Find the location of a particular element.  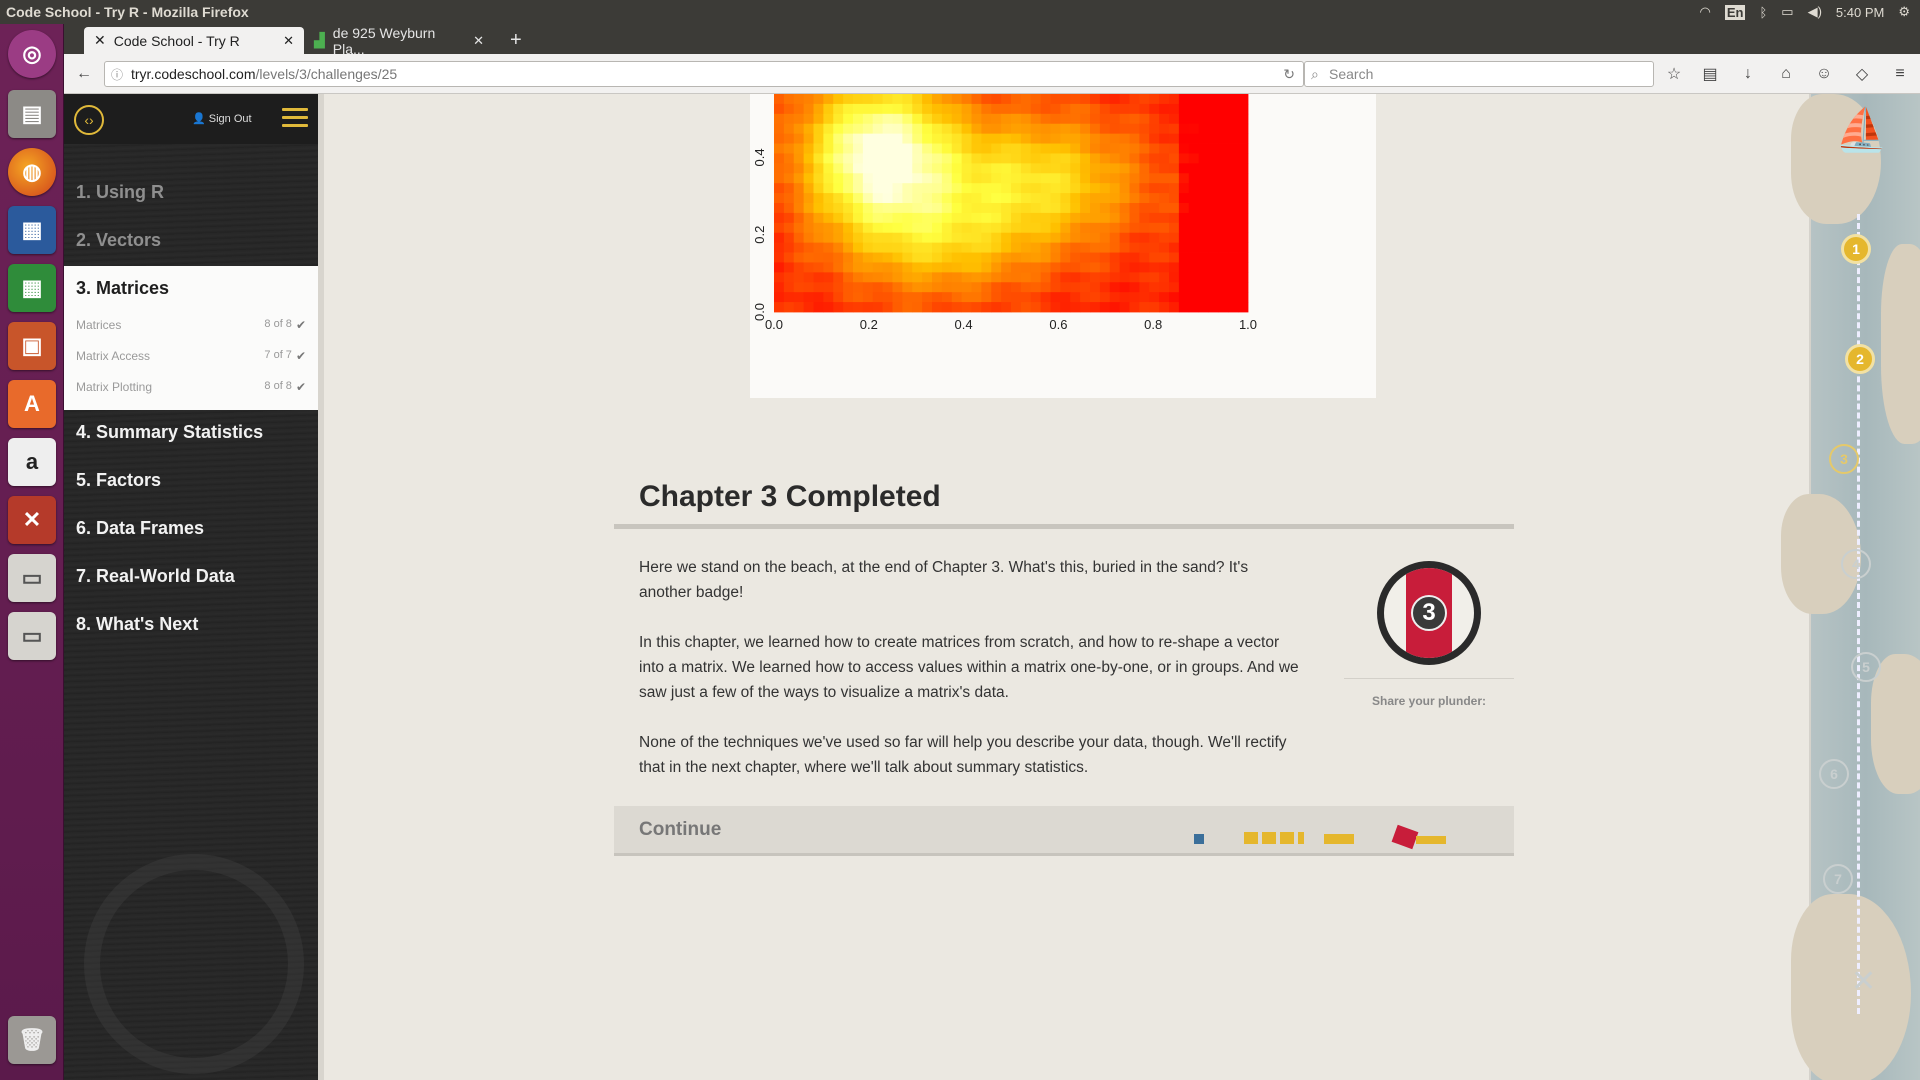

back-arrow-icon: ← is located at coordinates (84, 74).